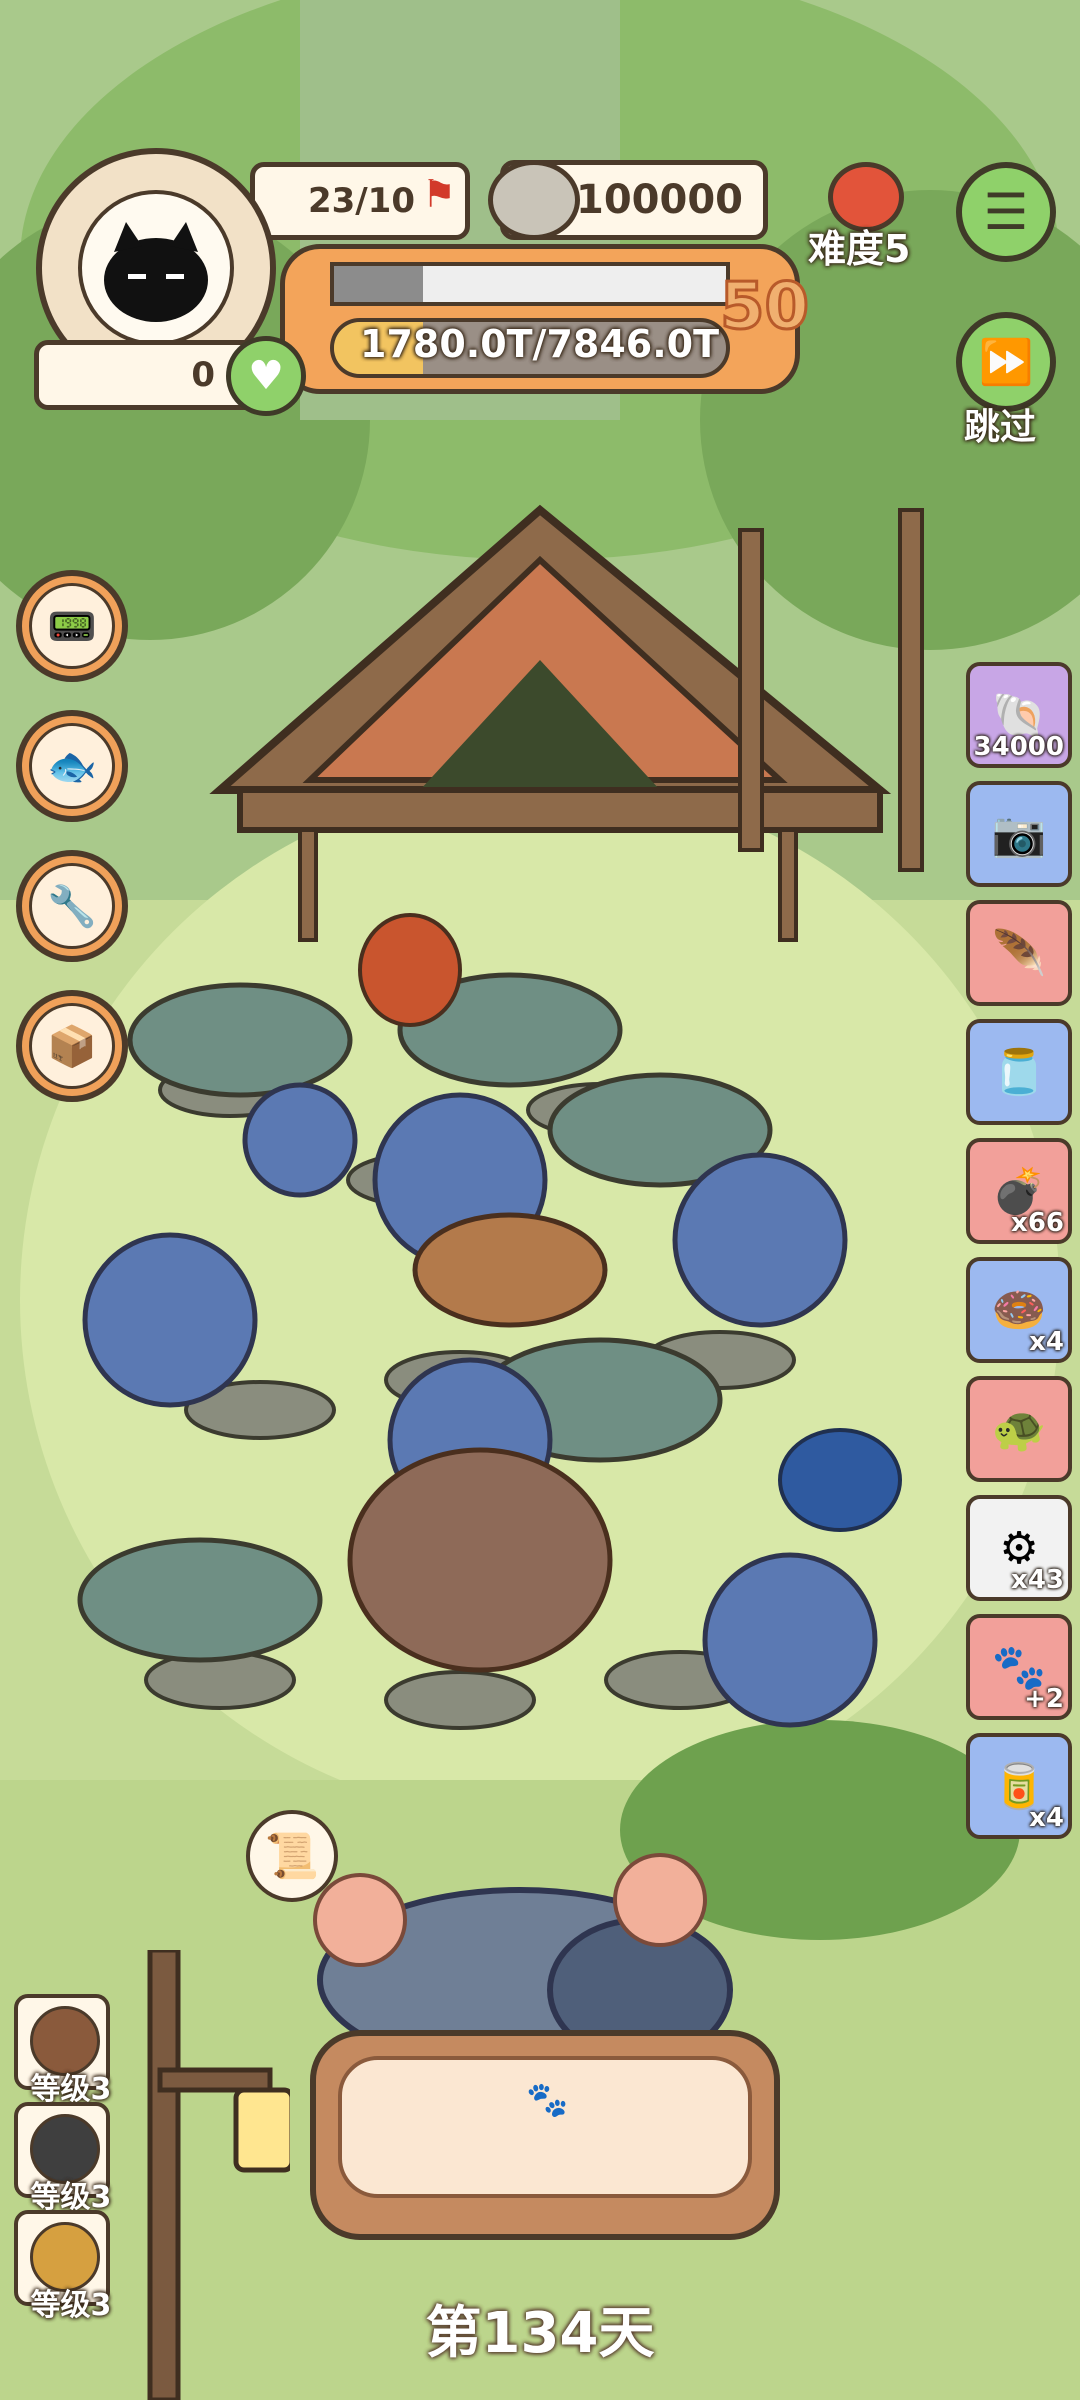 The height and width of the screenshot is (2400, 1080). What do you see at coordinates (764, 307) in the screenshot?
I see `level-number: 50` at bounding box center [764, 307].